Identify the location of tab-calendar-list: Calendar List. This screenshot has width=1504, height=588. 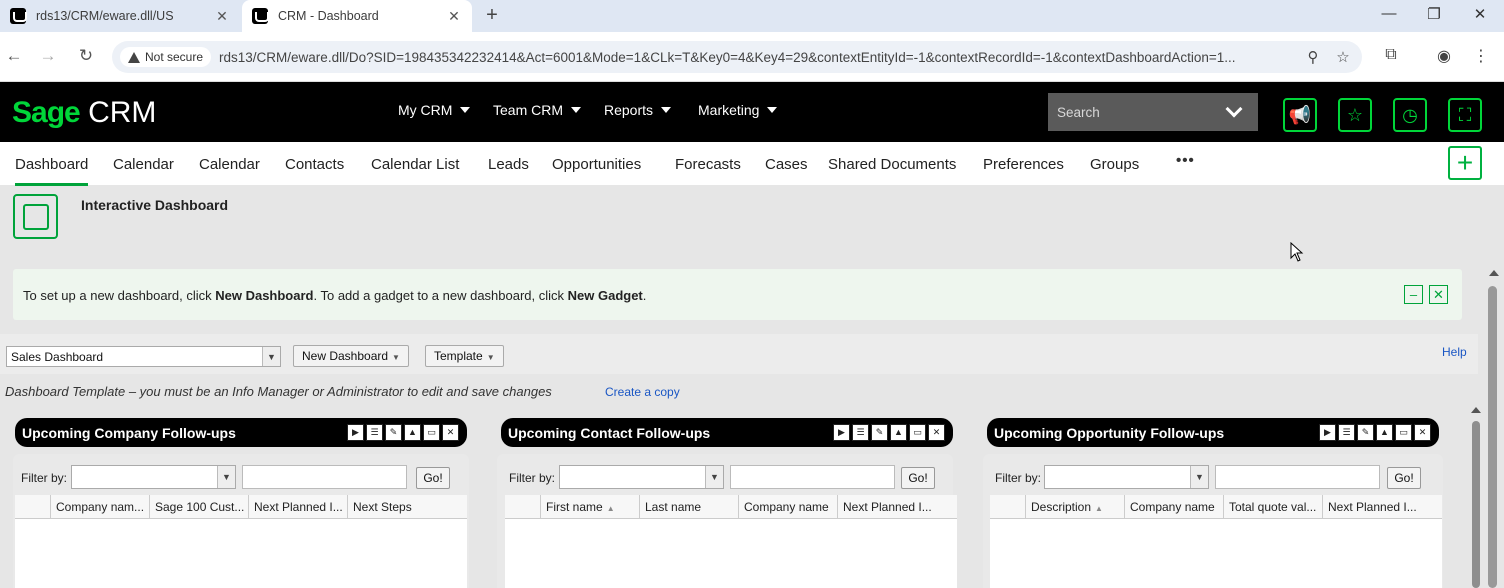
(415, 164).